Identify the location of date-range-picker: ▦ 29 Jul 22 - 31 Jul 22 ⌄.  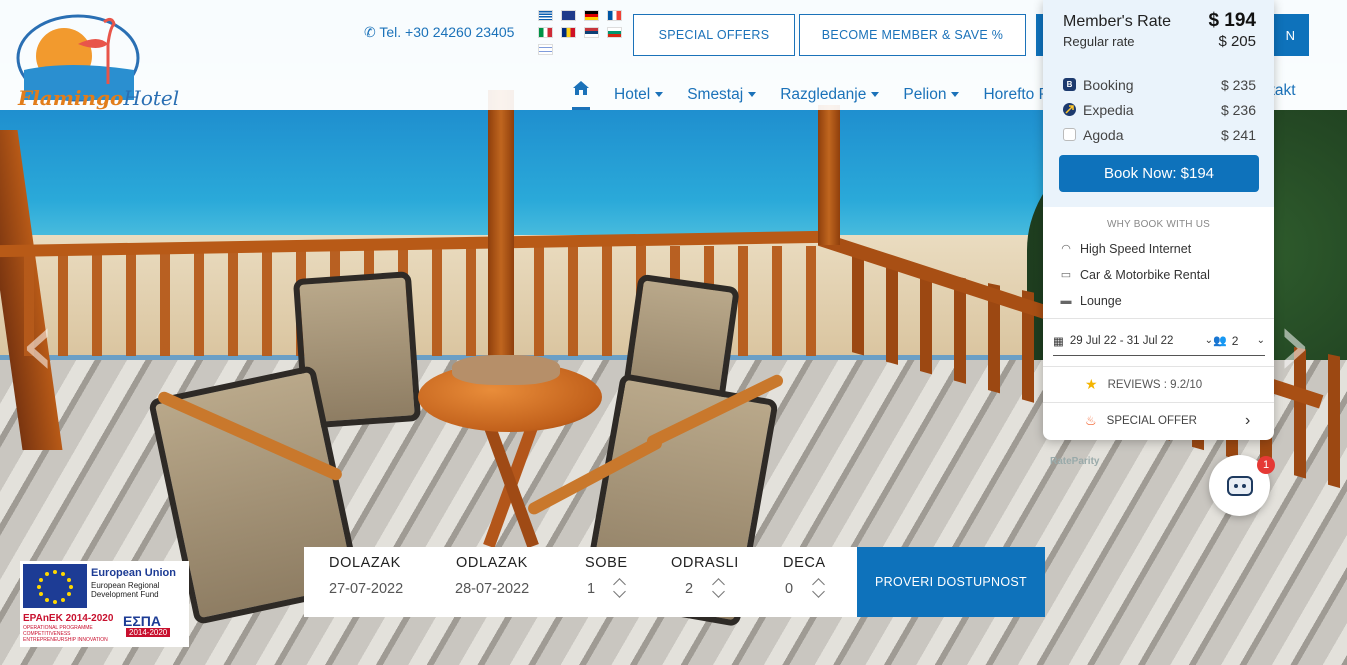
(1133, 341).